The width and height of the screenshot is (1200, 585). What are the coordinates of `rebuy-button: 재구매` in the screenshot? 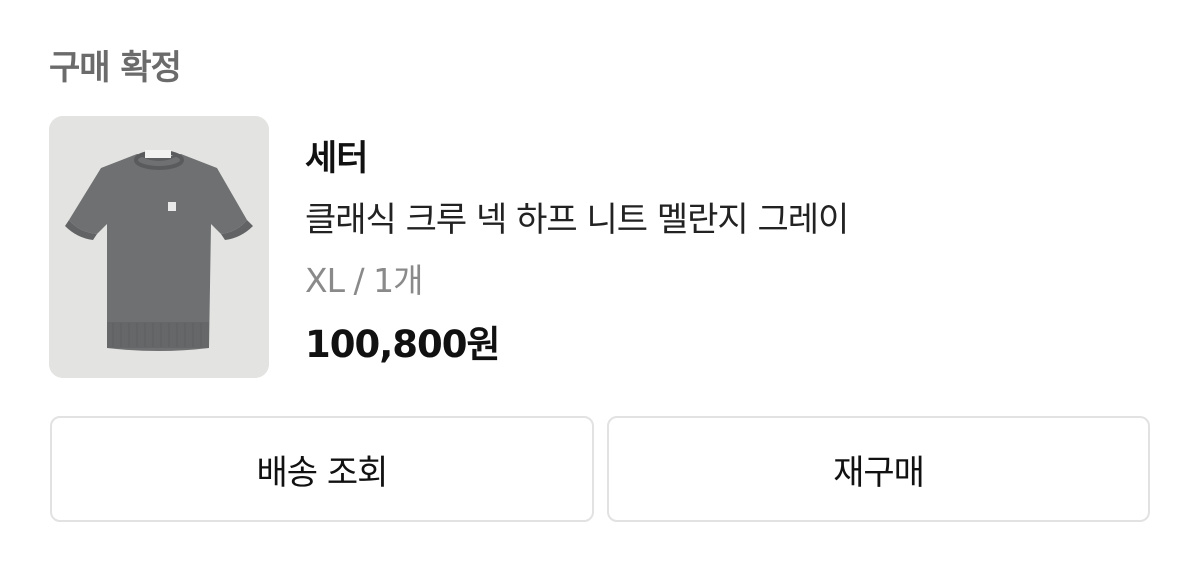 It's located at (878, 469).